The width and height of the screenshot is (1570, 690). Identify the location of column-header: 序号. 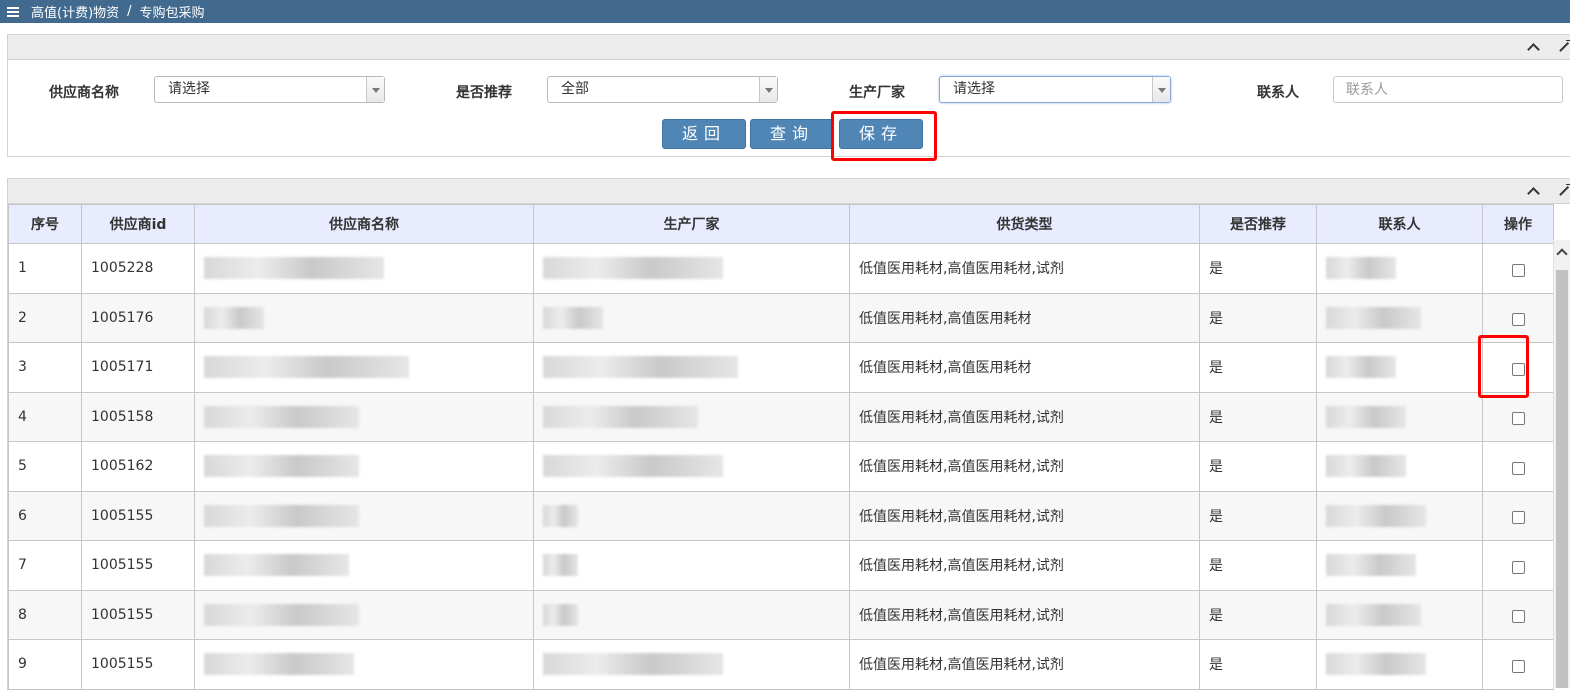
(45, 224).